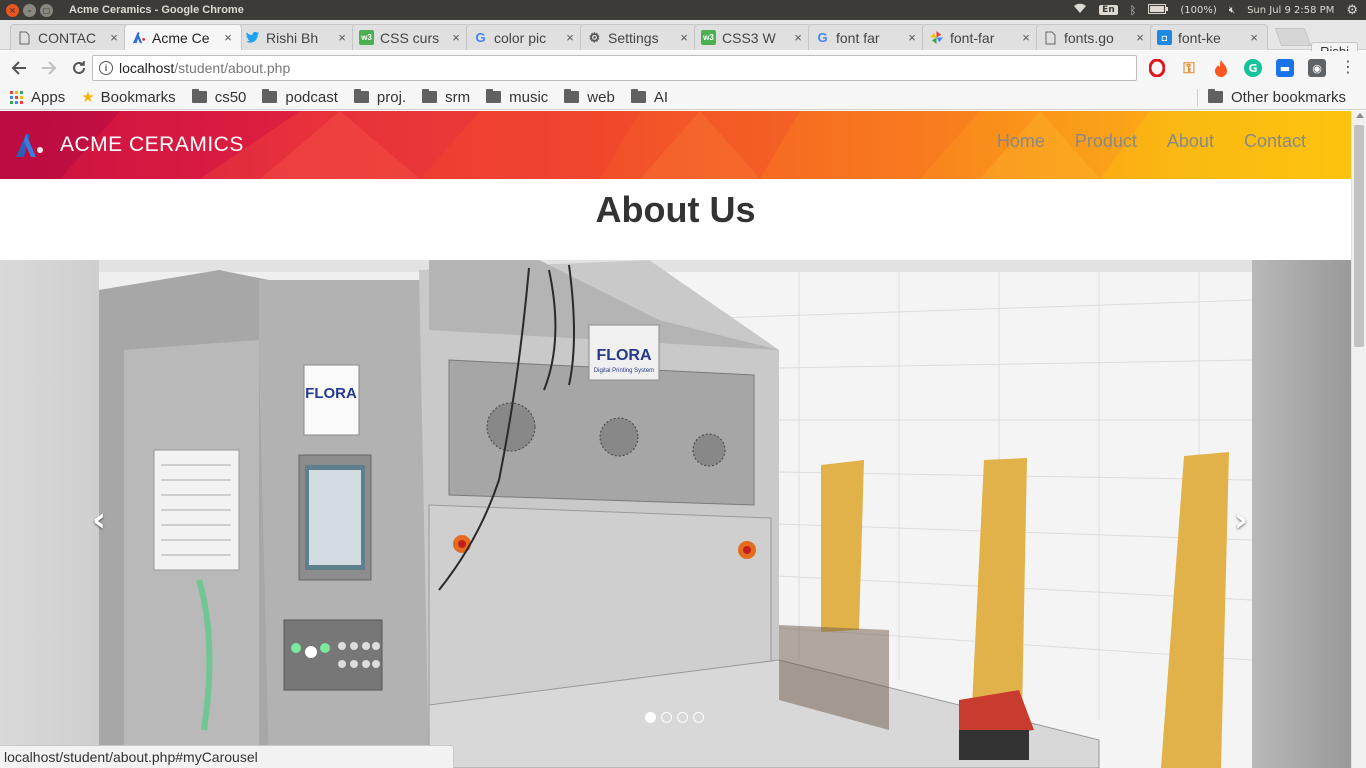 The image size is (1366, 768). Describe the element at coordinates (624, 371) in the screenshot. I see `machine-subtitle: Digital Printing System` at that location.